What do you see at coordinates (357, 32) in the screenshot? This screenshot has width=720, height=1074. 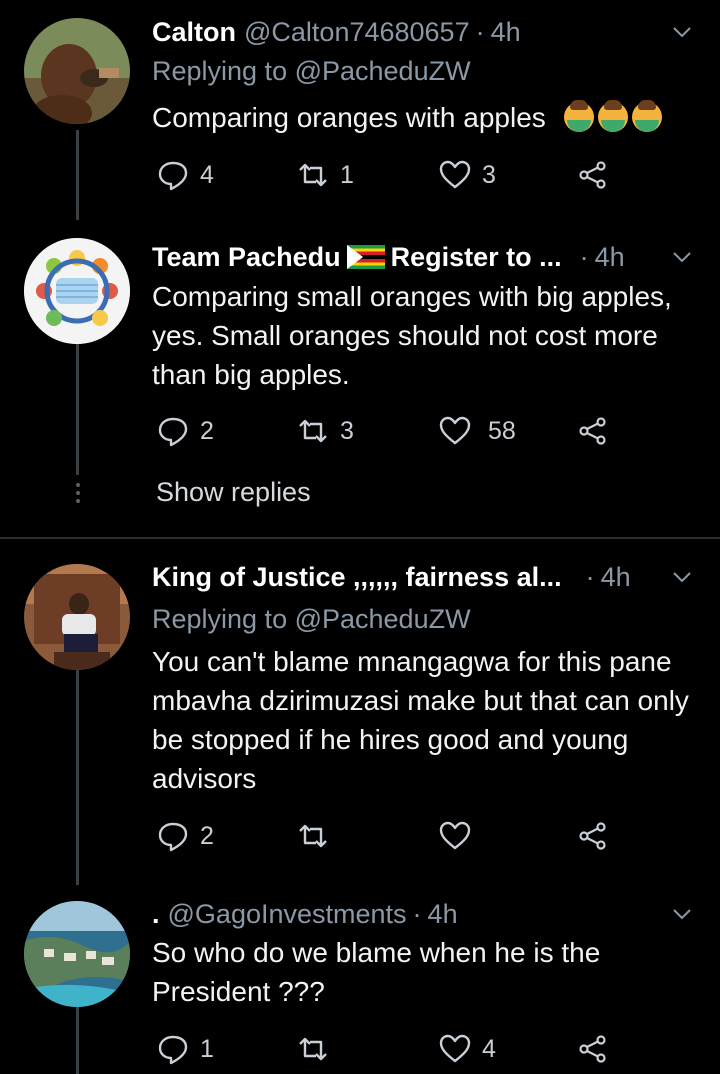 I see `user-handle: @Calton74680657` at bounding box center [357, 32].